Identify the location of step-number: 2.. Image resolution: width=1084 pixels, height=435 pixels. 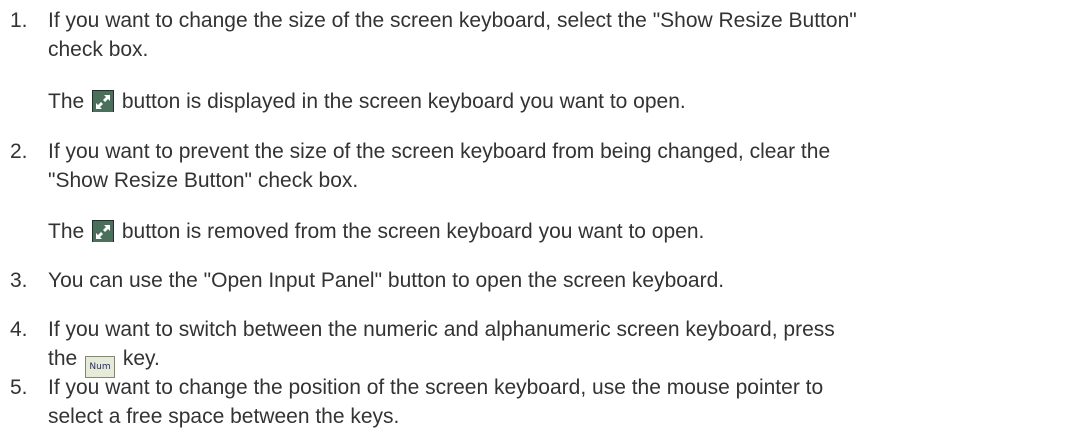
(19, 151).